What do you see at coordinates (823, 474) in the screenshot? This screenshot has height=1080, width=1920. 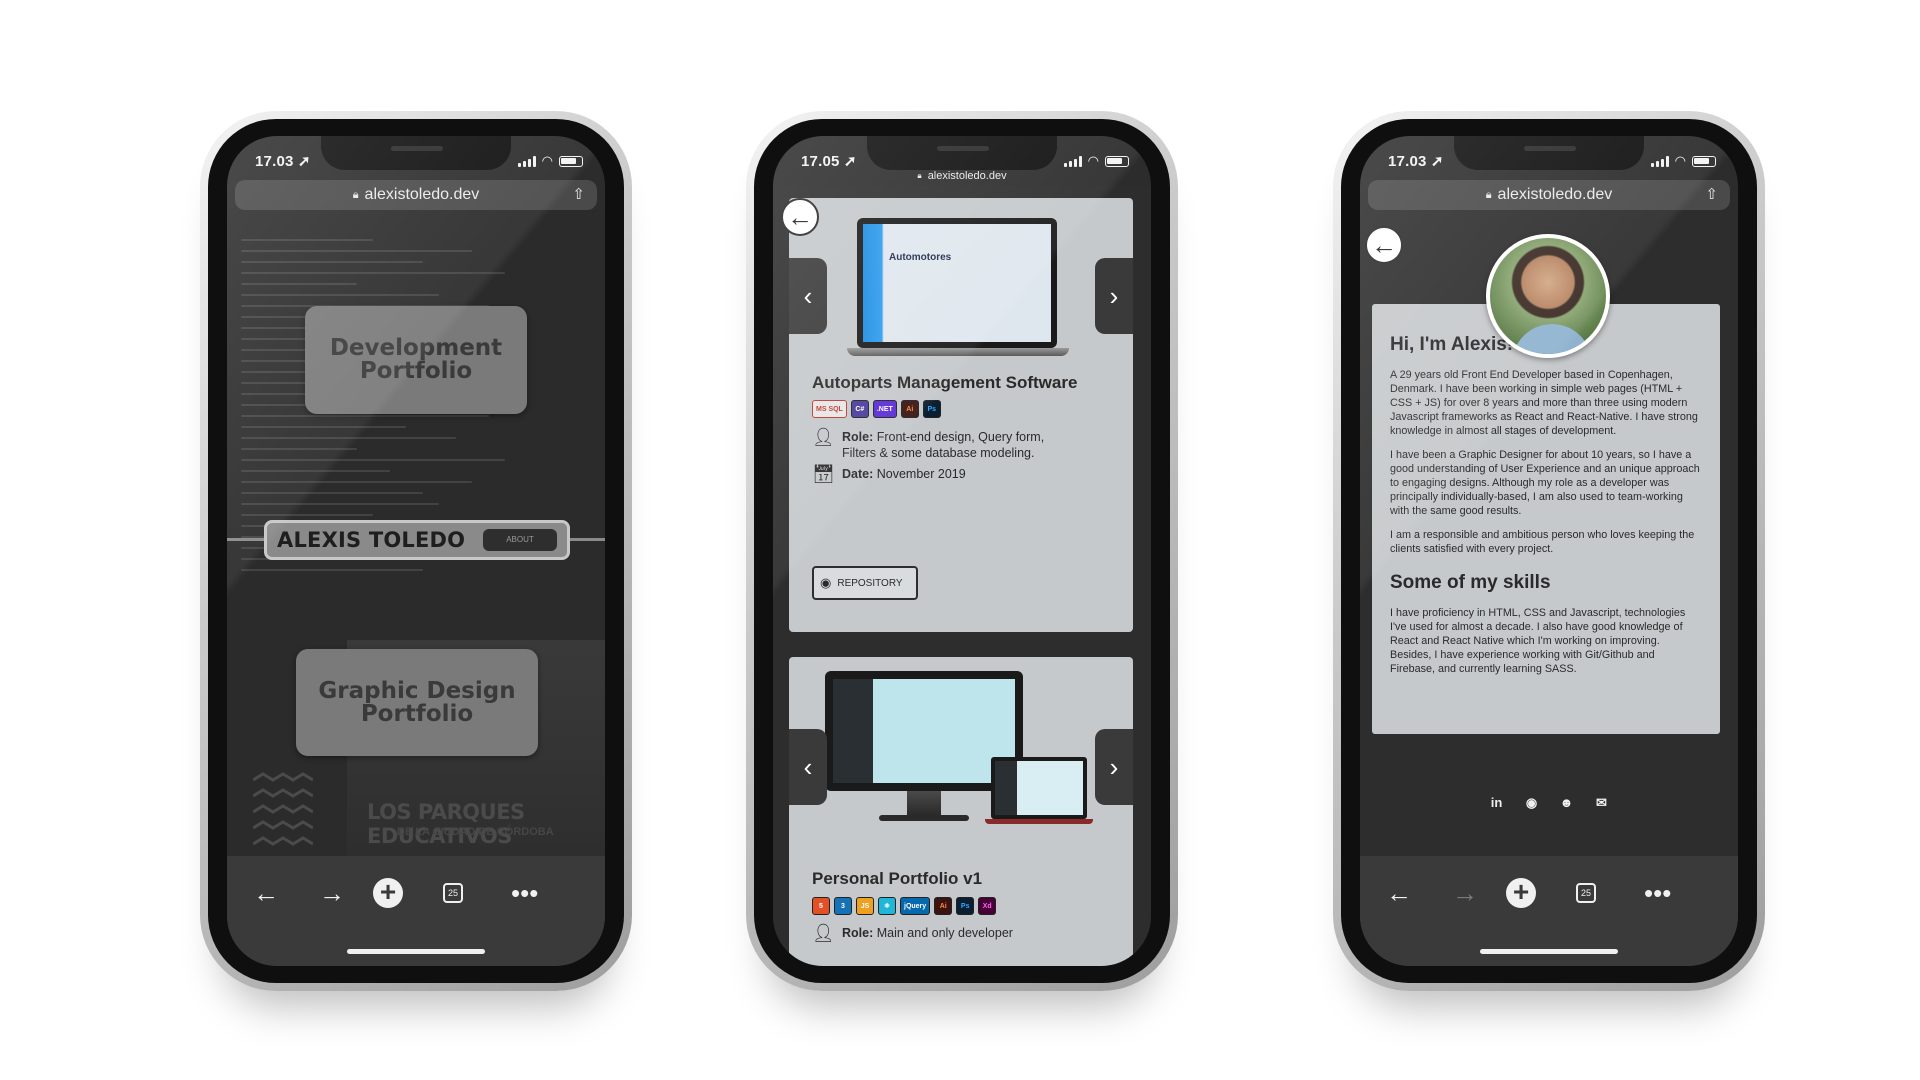 I see `calendar-icon: 📅︎` at bounding box center [823, 474].